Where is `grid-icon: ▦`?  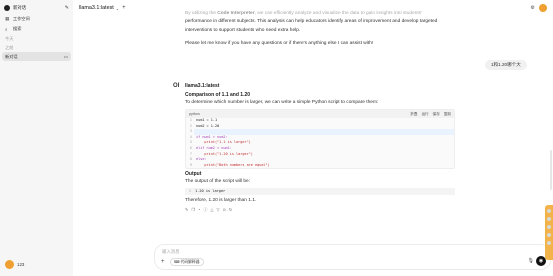
grid-icon: ▦ is located at coordinates (7, 18).